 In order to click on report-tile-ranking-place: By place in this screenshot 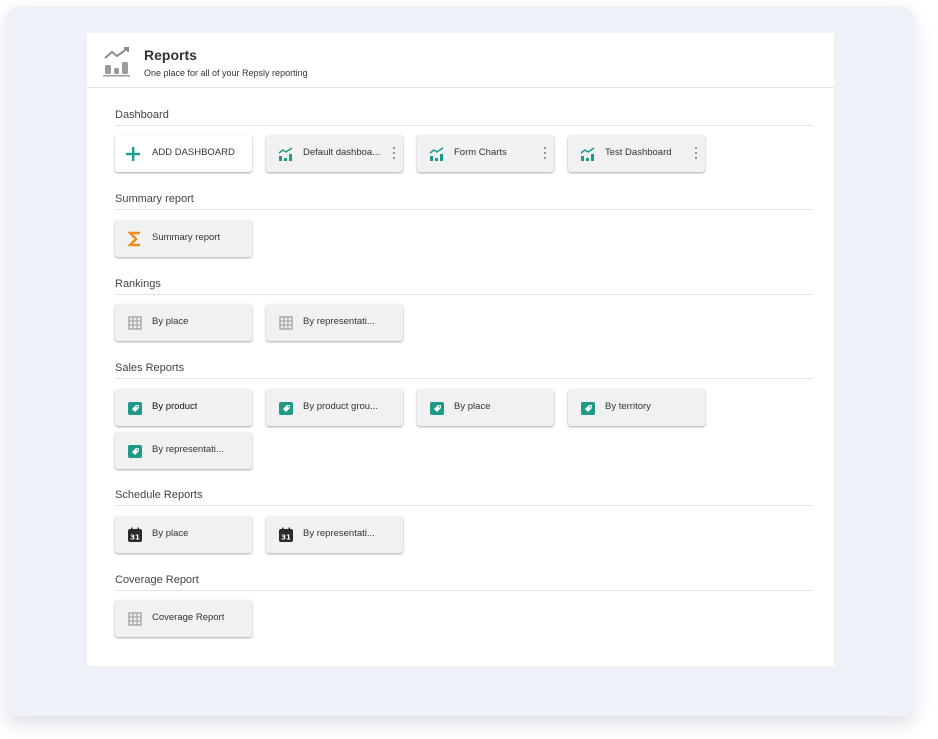, I will do `click(183, 322)`.